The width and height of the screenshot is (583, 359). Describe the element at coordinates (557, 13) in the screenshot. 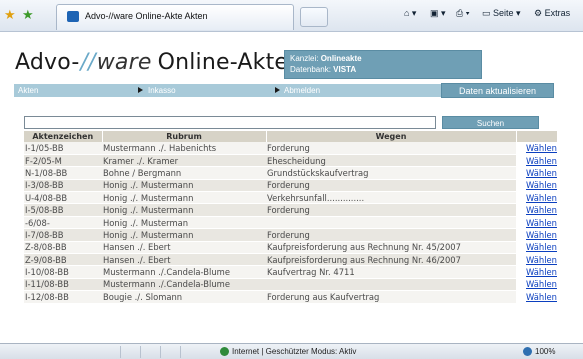

I see `tools-menu-label: Extras` at that location.